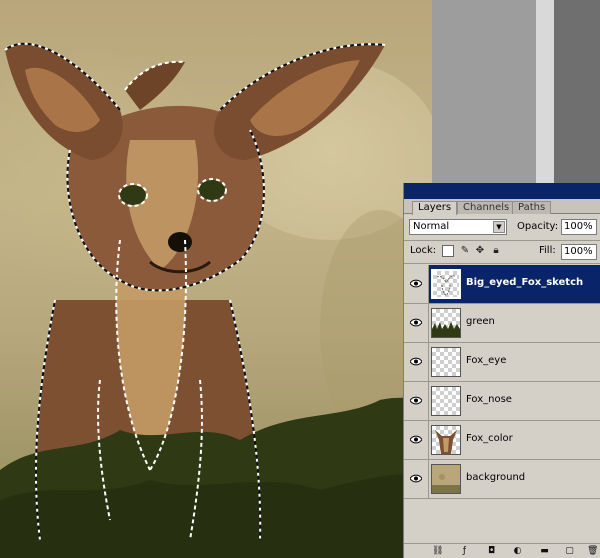 The image size is (600, 558). What do you see at coordinates (486, 207) in the screenshot?
I see `tab-channels: Channels` at bounding box center [486, 207].